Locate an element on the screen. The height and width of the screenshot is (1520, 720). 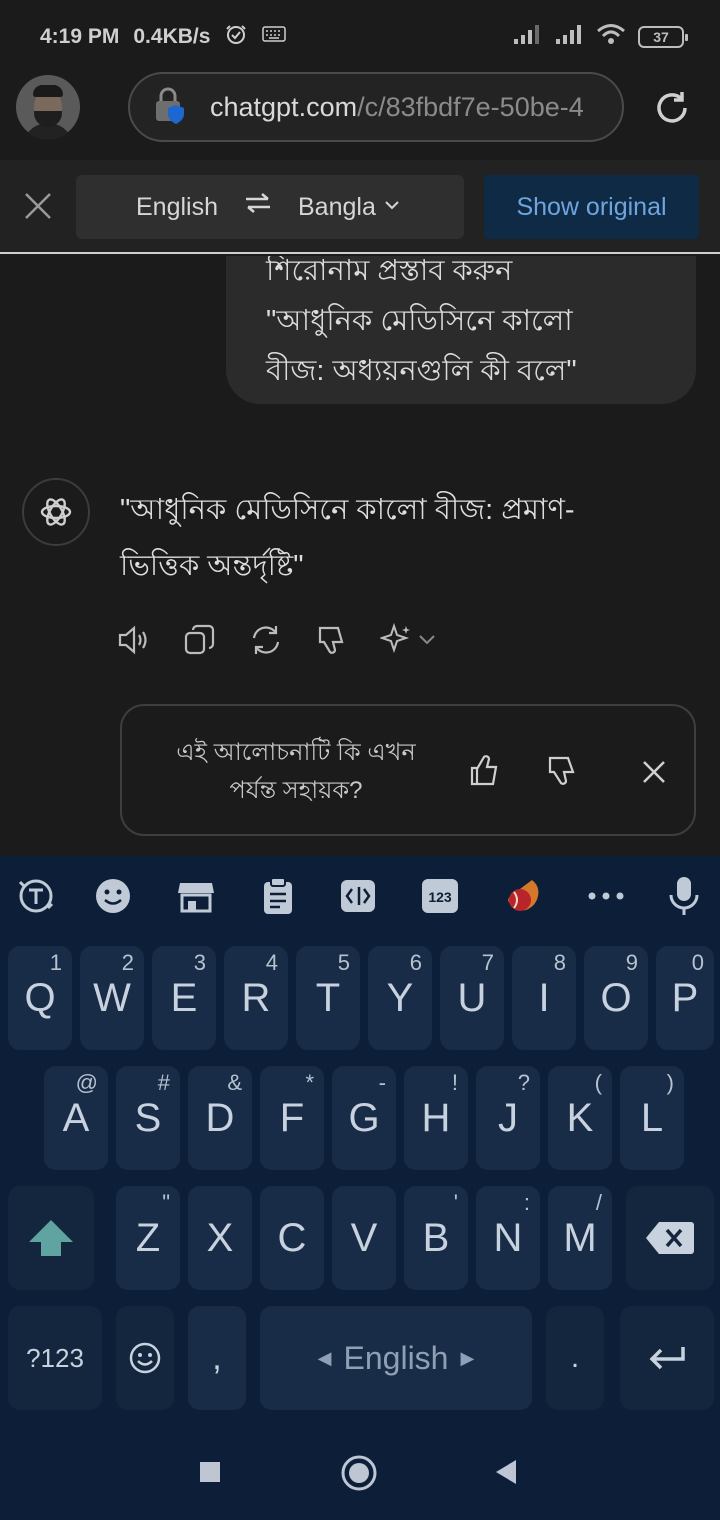
key-j: ? J is located at coordinates (508, 1118).